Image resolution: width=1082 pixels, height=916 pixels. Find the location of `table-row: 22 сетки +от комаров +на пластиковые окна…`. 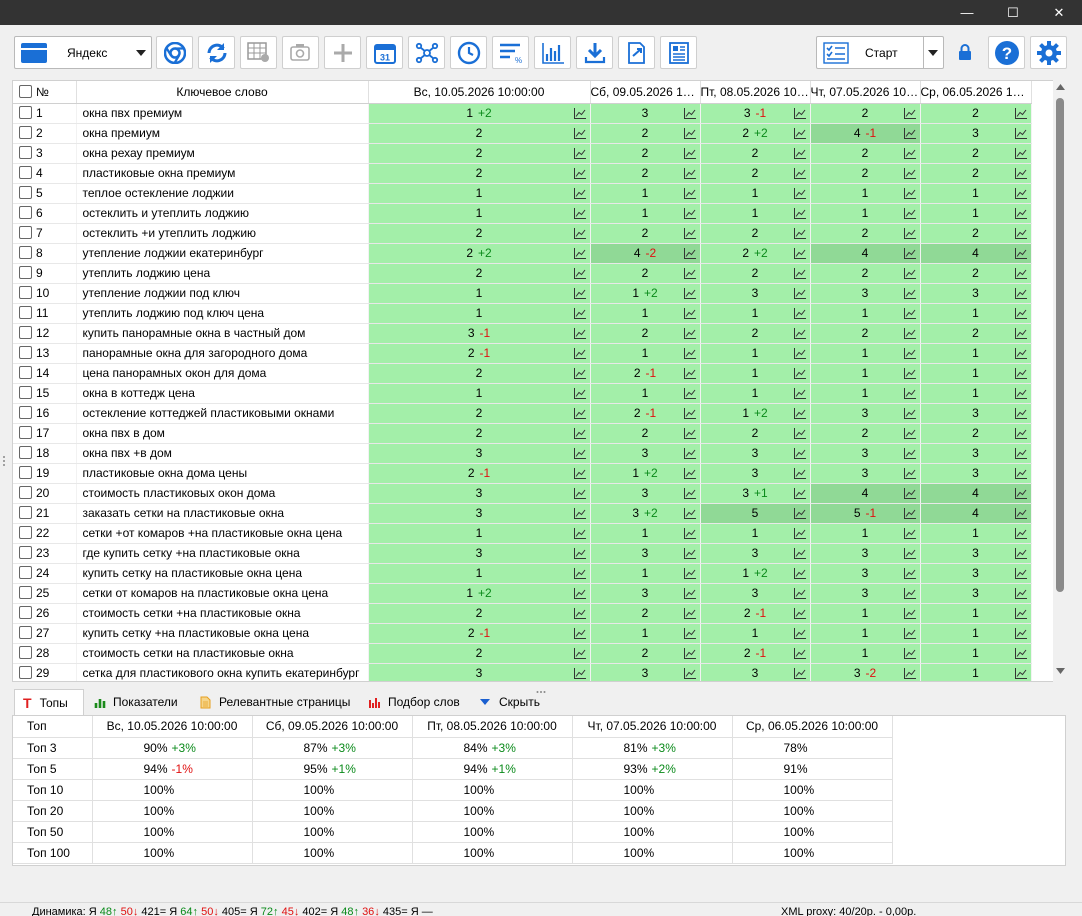

table-row: 22 сетки +от комаров +на пластиковые окна… is located at coordinates (522, 533).